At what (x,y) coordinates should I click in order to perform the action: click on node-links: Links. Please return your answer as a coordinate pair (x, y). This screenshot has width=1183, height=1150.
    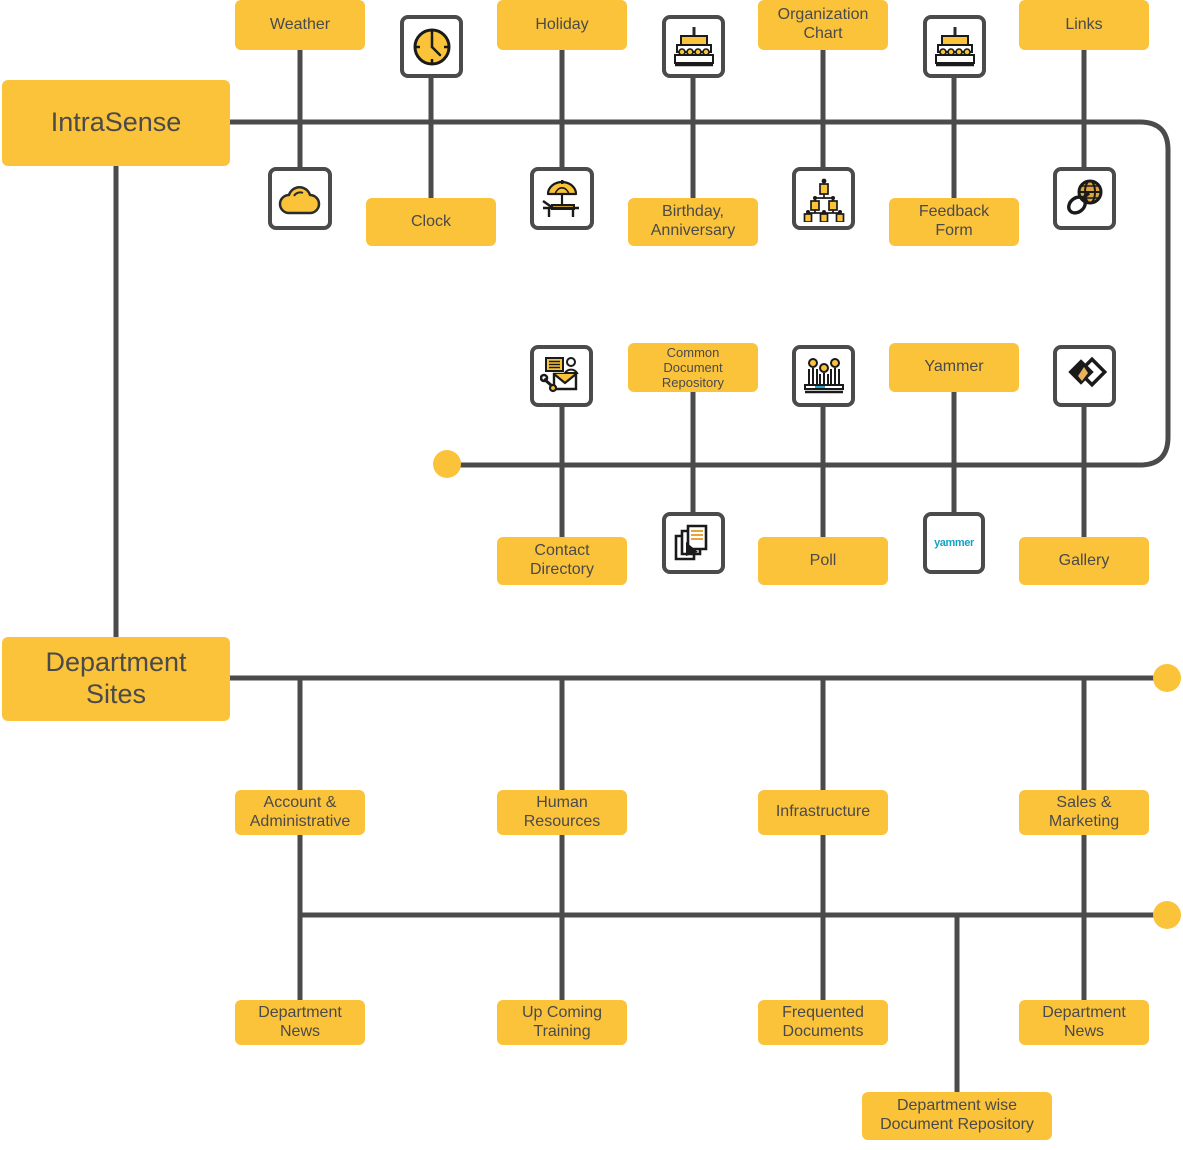
    Looking at the image, I should click on (1084, 25).